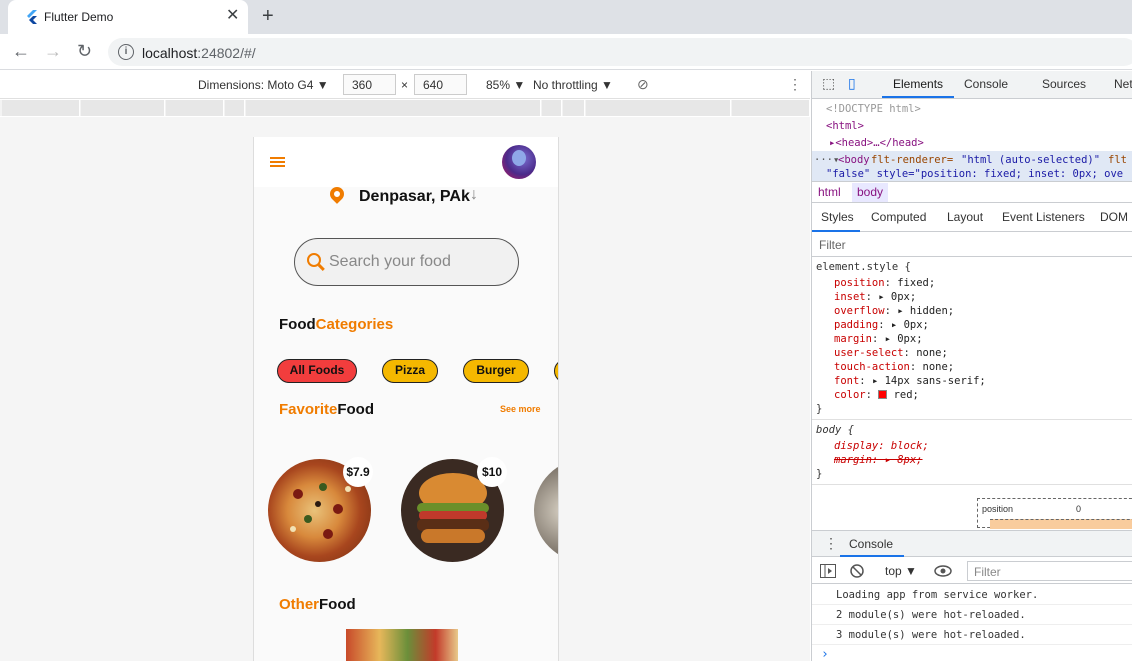 This screenshot has width=1132, height=661. I want to click on close-tab-icon: ✕, so click(232, 16).